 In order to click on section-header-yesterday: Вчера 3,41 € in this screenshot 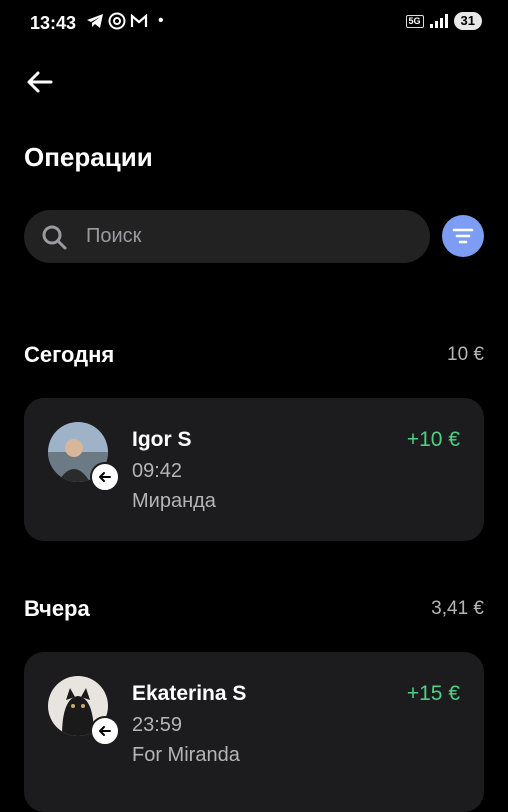, I will do `click(254, 609)`.